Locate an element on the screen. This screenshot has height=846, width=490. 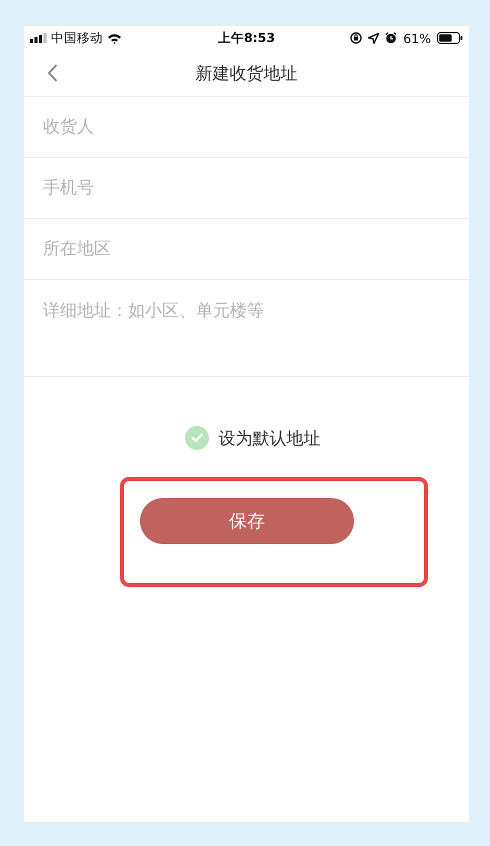
page-title: 新建收货地址 is located at coordinates (247, 73).